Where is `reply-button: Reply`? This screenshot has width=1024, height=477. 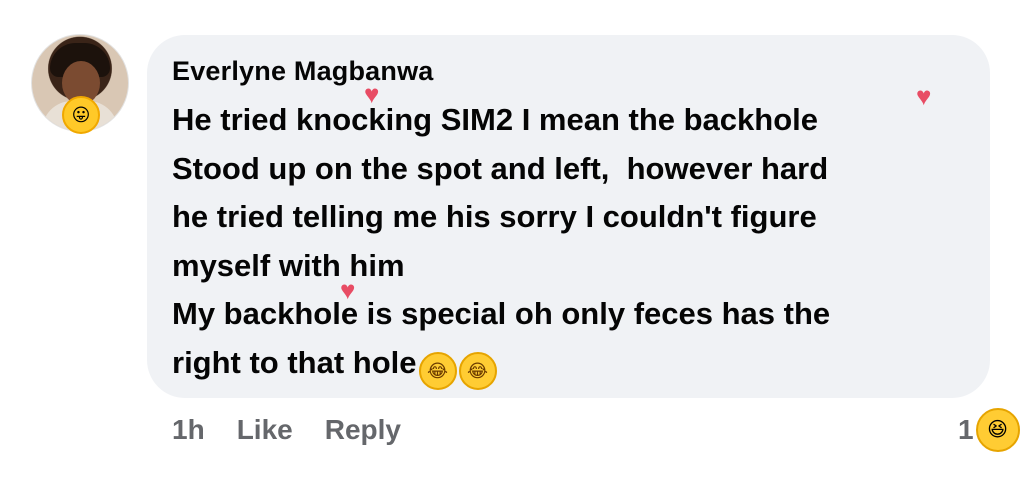
reply-button: Reply is located at coordinates (363, 430).